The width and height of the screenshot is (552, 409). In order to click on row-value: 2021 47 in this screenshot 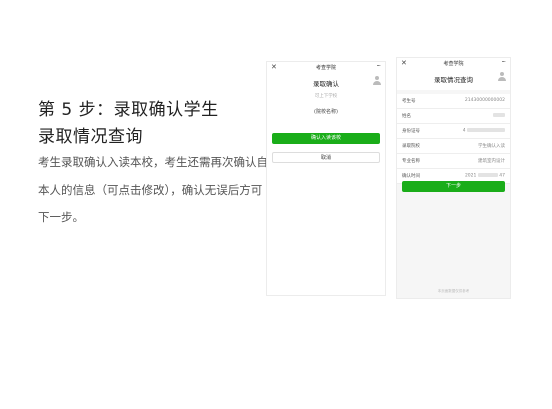, I will do `click(485, 176)`.